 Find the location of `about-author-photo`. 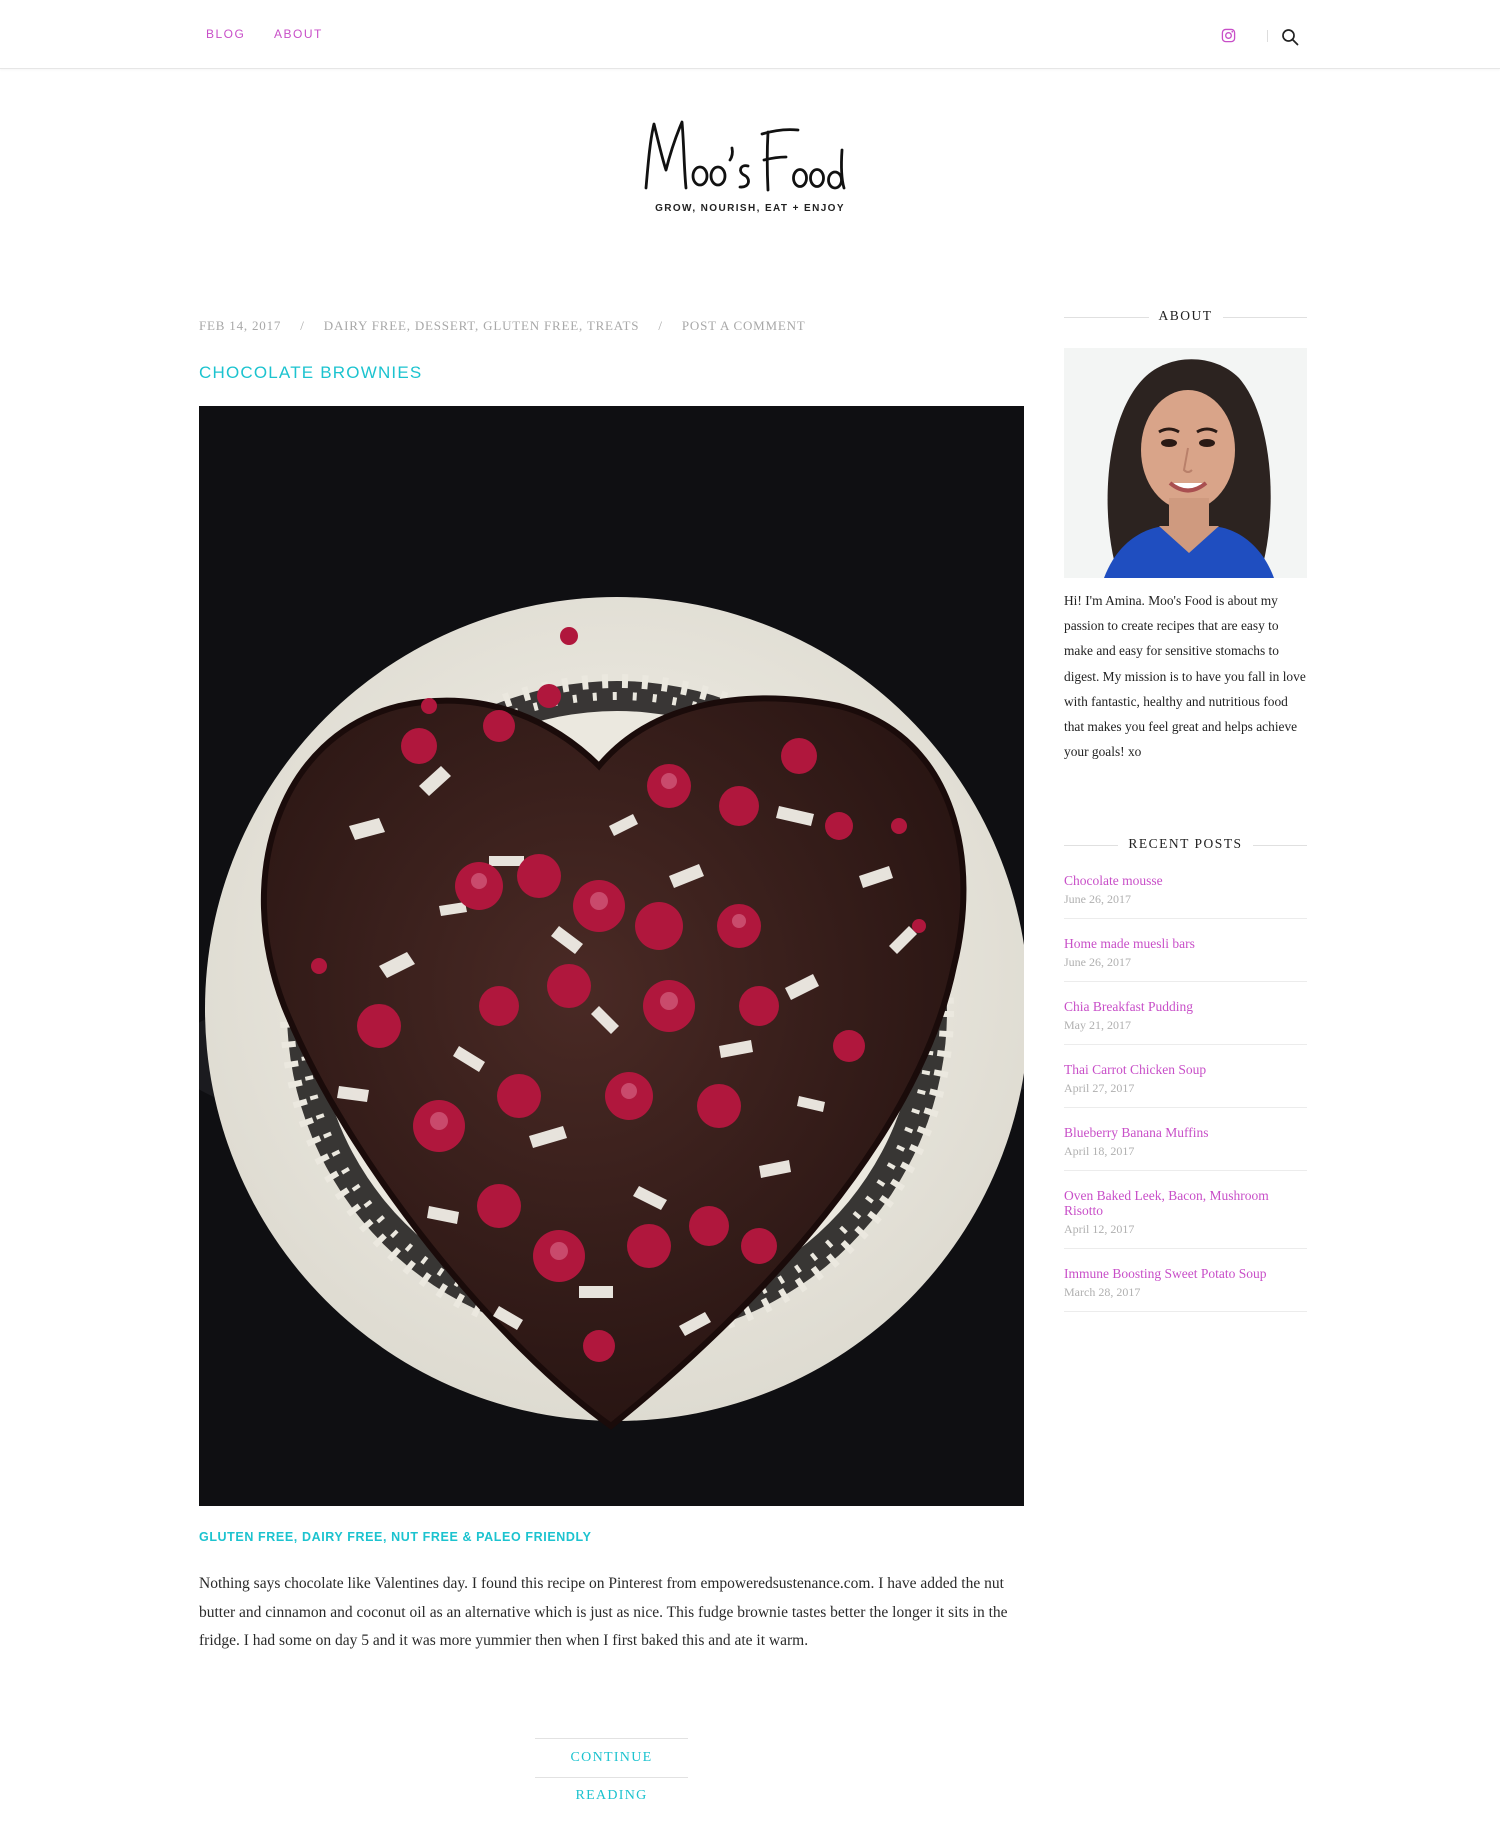

about-author-photo is located at coordinates (1185, 463).